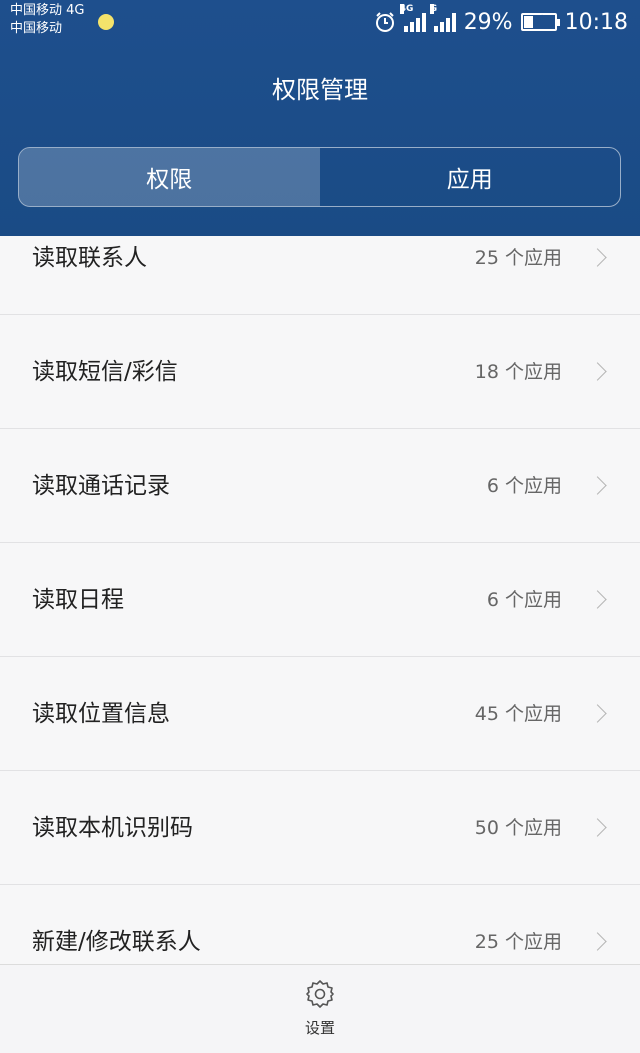 This screenshot has height=1053, width=640. Describe the element at coordinates (101, 486) in the screenshot. I see `permission-label: 读取通话记录` at that location.